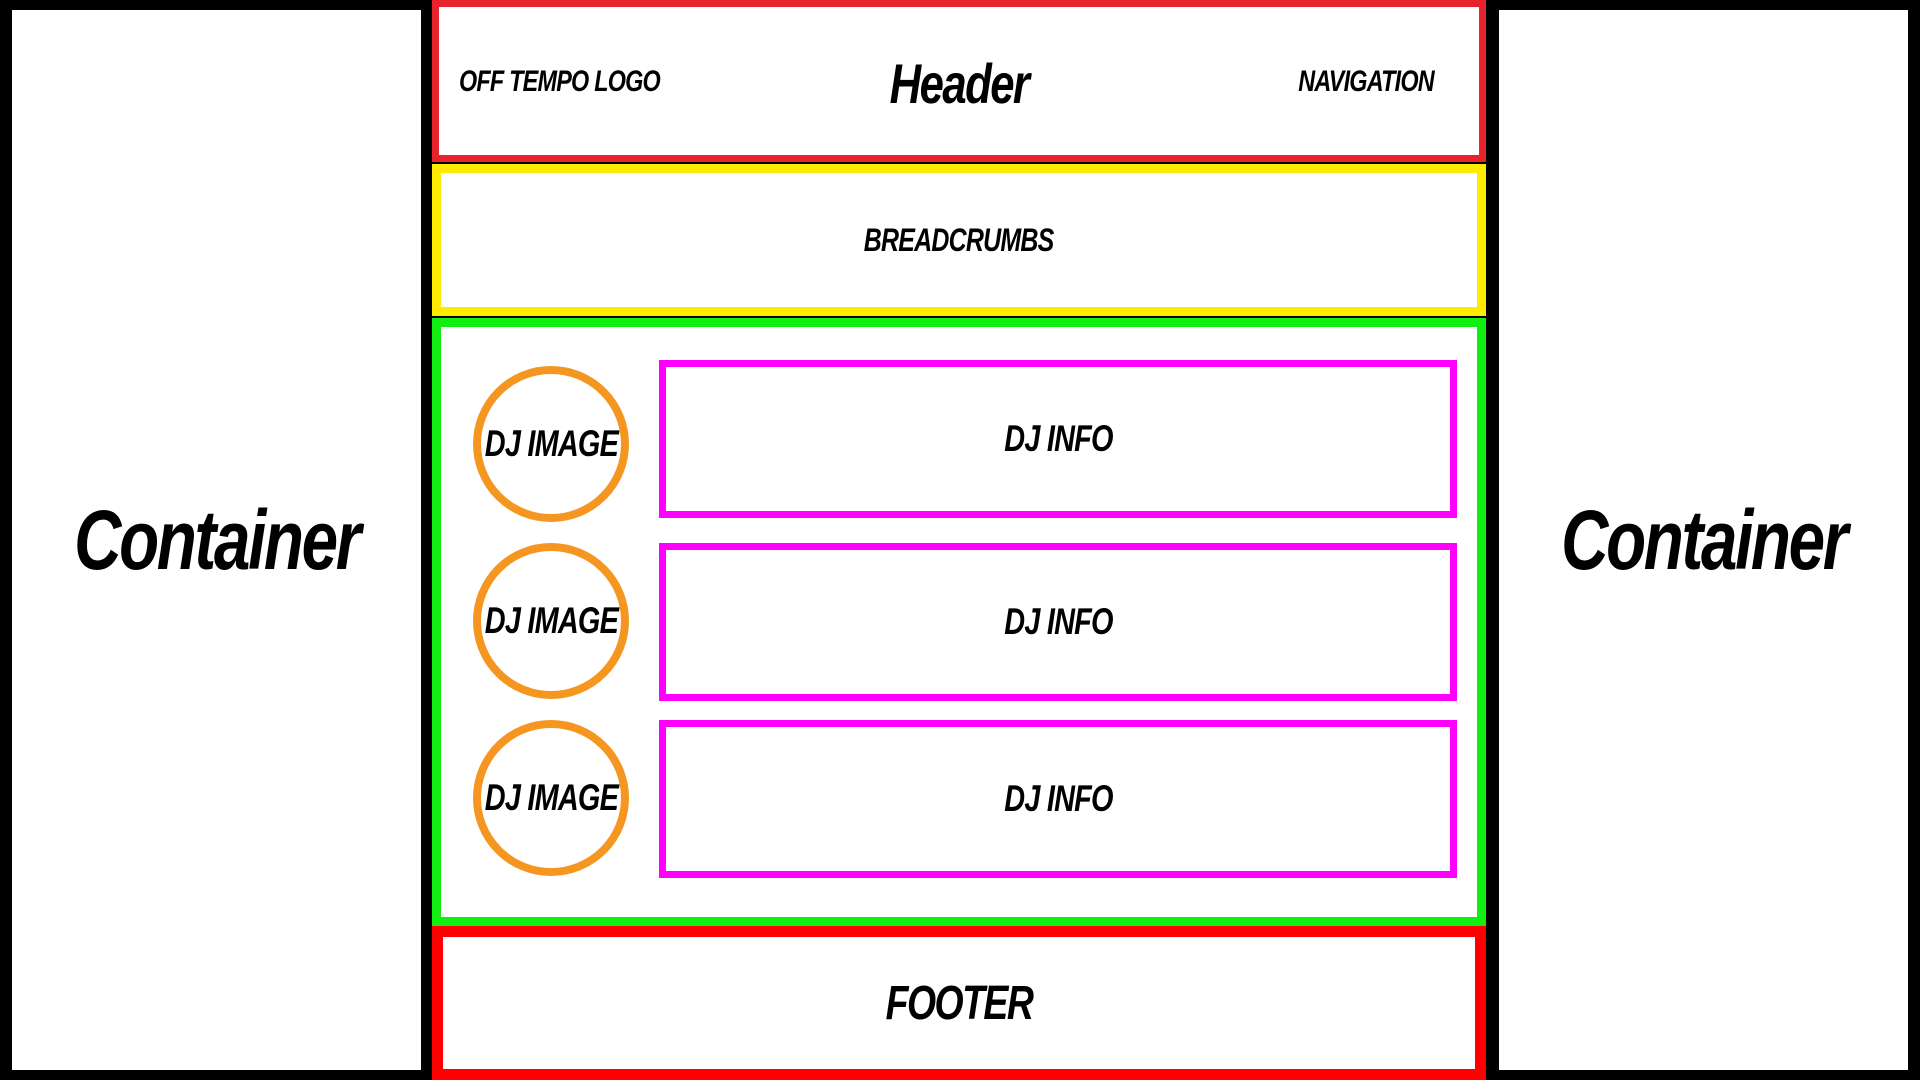 This screenshot has width=1920, height=1080. I want to click on footer-label: FOOTER, so click(959, 1003).